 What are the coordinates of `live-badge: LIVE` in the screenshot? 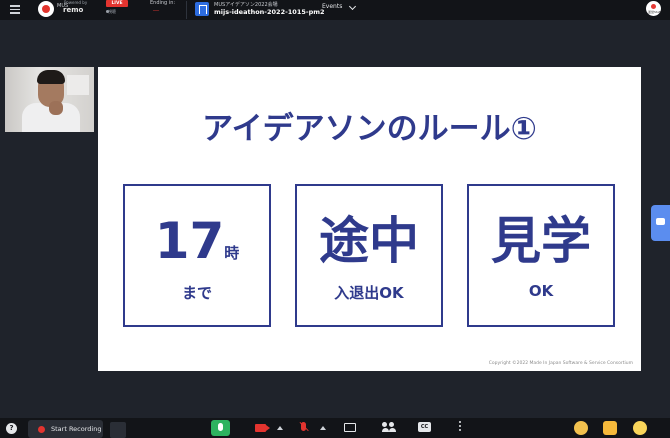 It's located at (117, 3).